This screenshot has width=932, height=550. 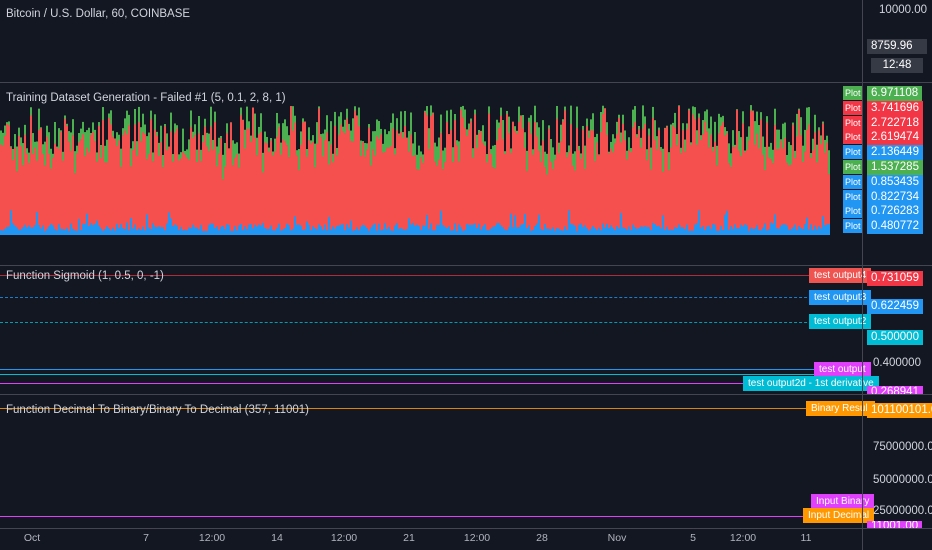 I want to click on main-price-axis: 10000.00 8 8759.96 12:48, so click(x=897, y=41).